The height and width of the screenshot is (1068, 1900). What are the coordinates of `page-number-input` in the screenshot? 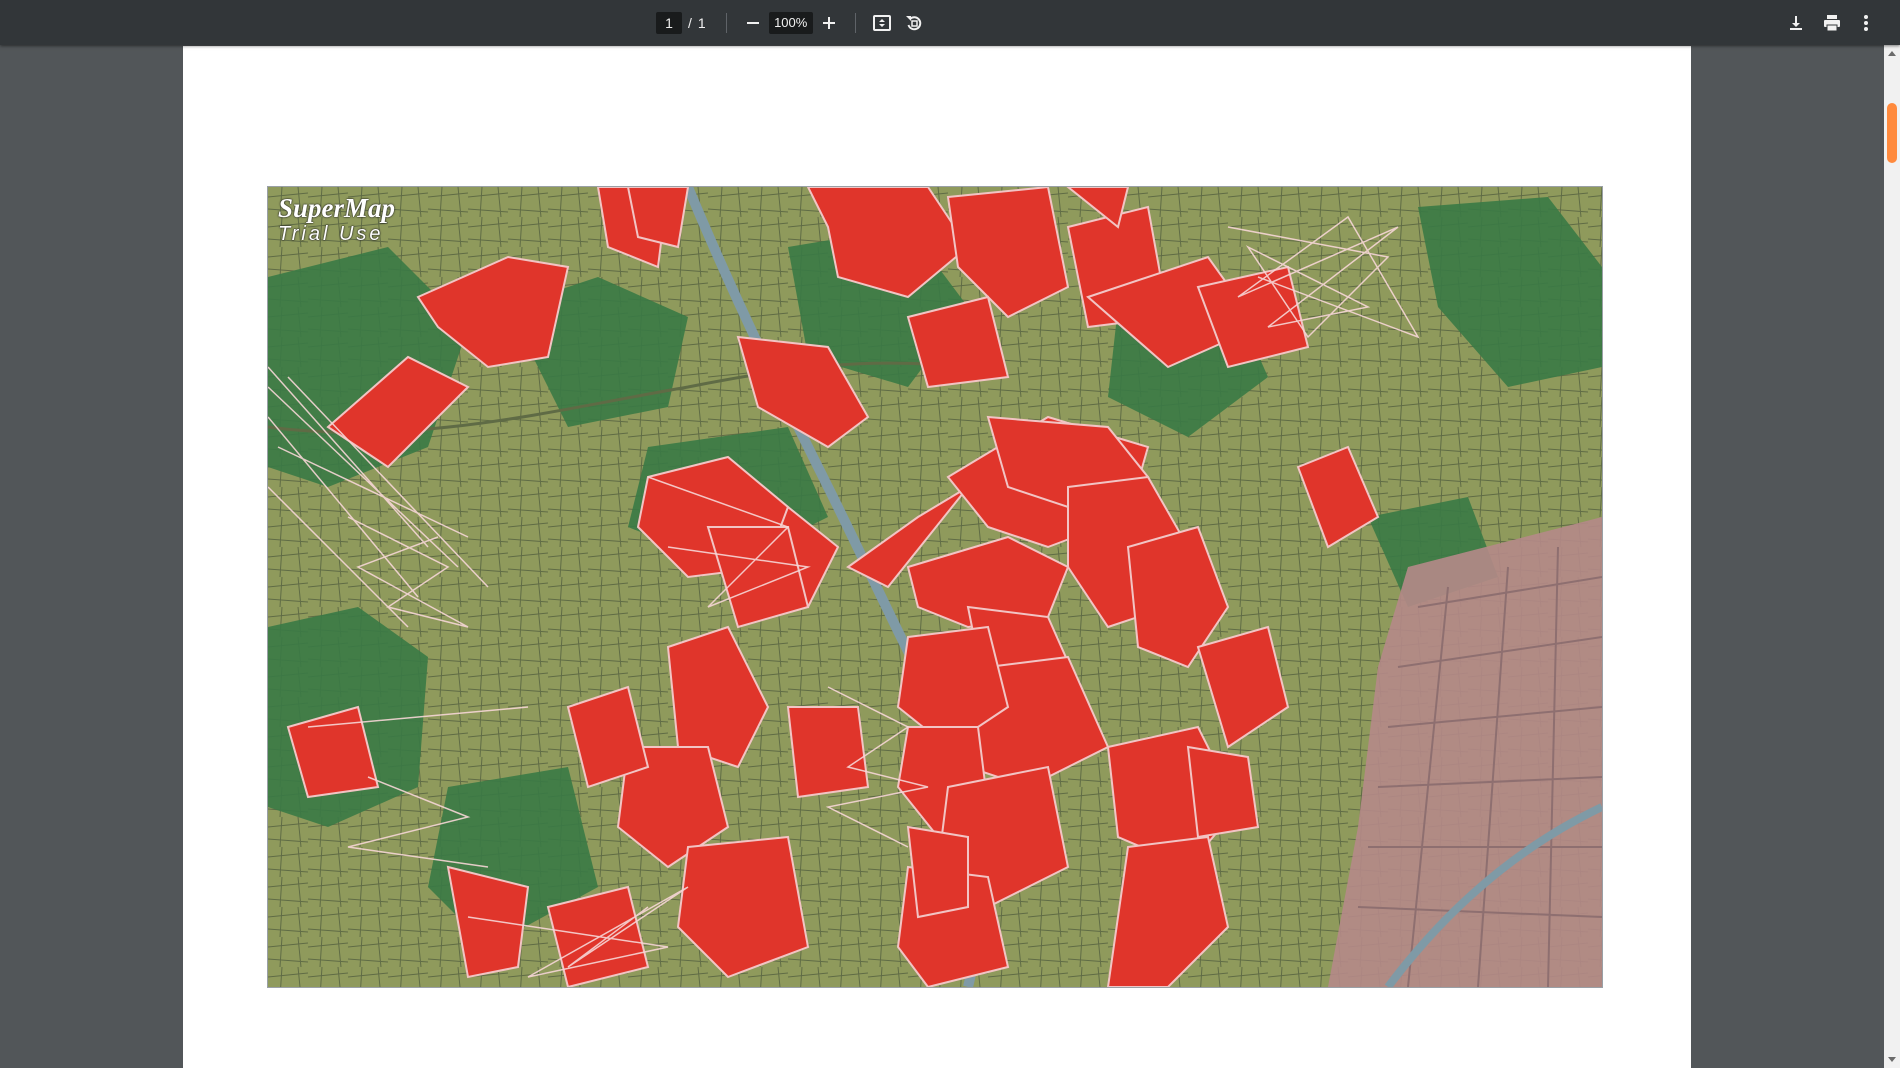 It's located at (669, 22).